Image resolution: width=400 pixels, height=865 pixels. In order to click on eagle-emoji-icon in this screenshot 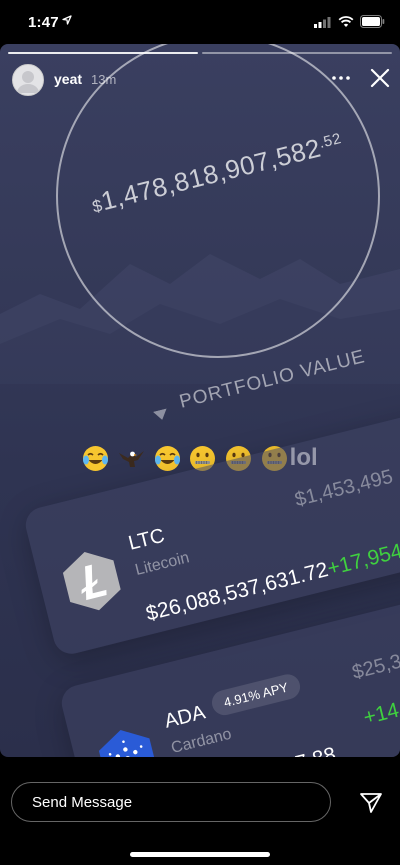, I will do `click(131, 459)`.